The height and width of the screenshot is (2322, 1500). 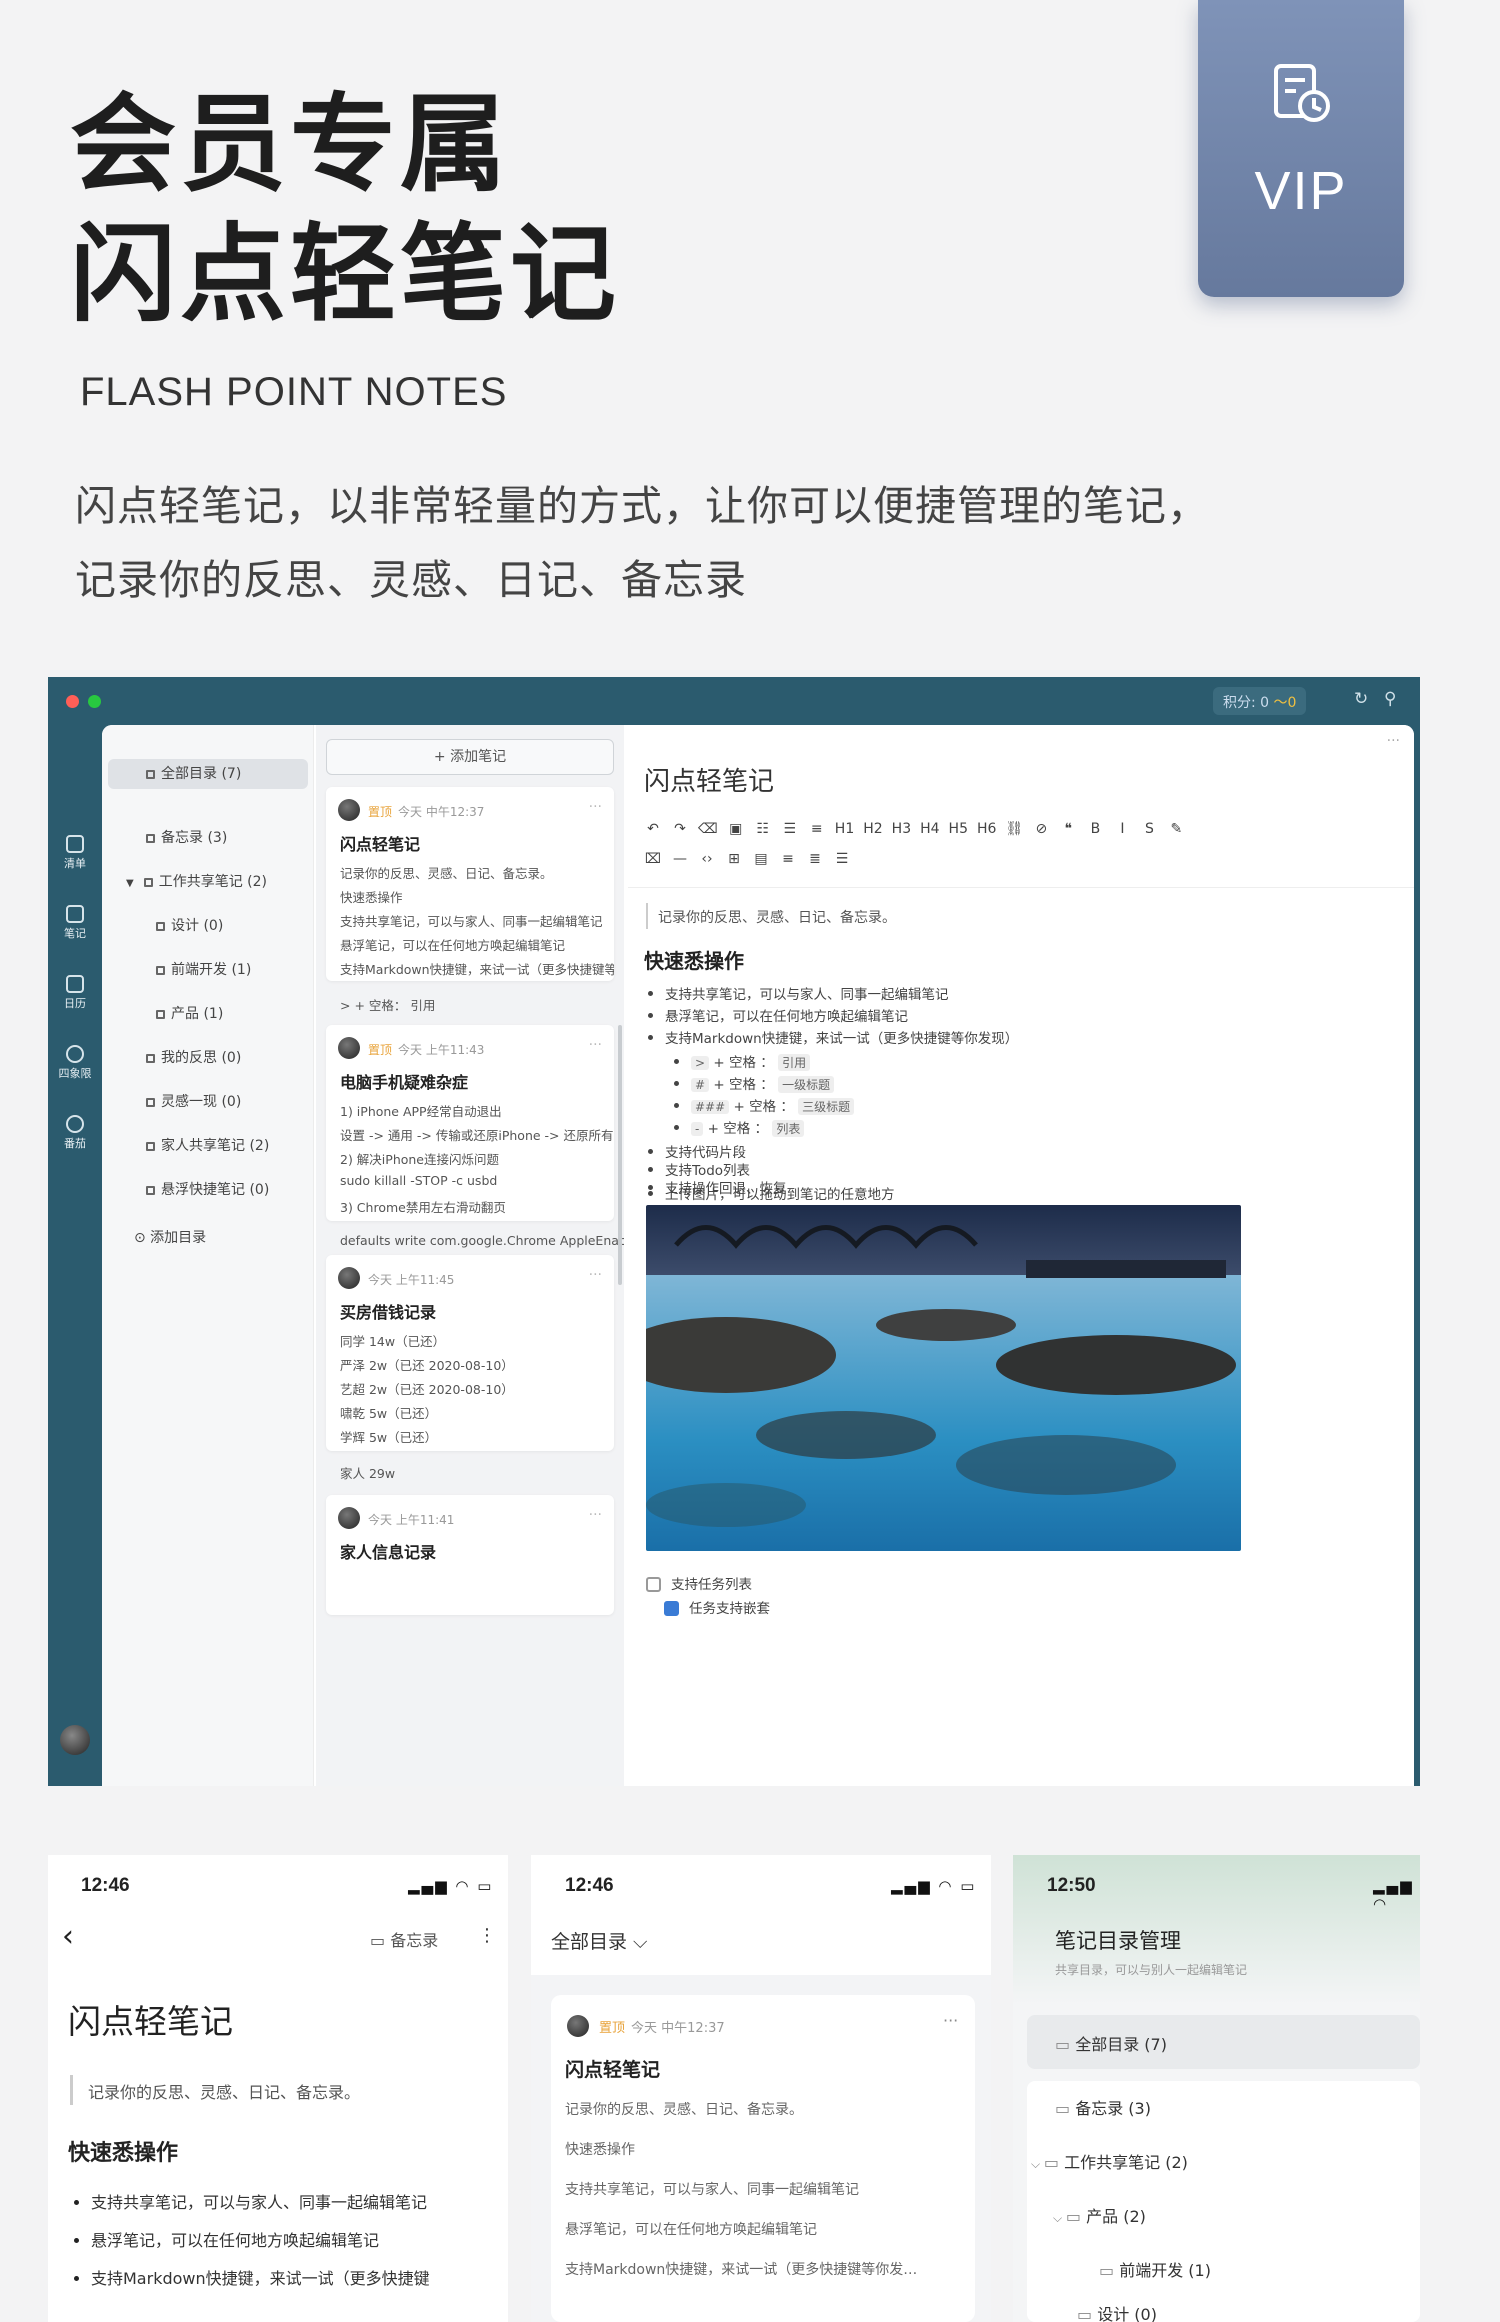 What do you see at coordinates (1155, 2269) in the screenshot?
I see `dir-row-frontend: ▭ 前端开发 (1)` at bounding box center [1155, 2269].